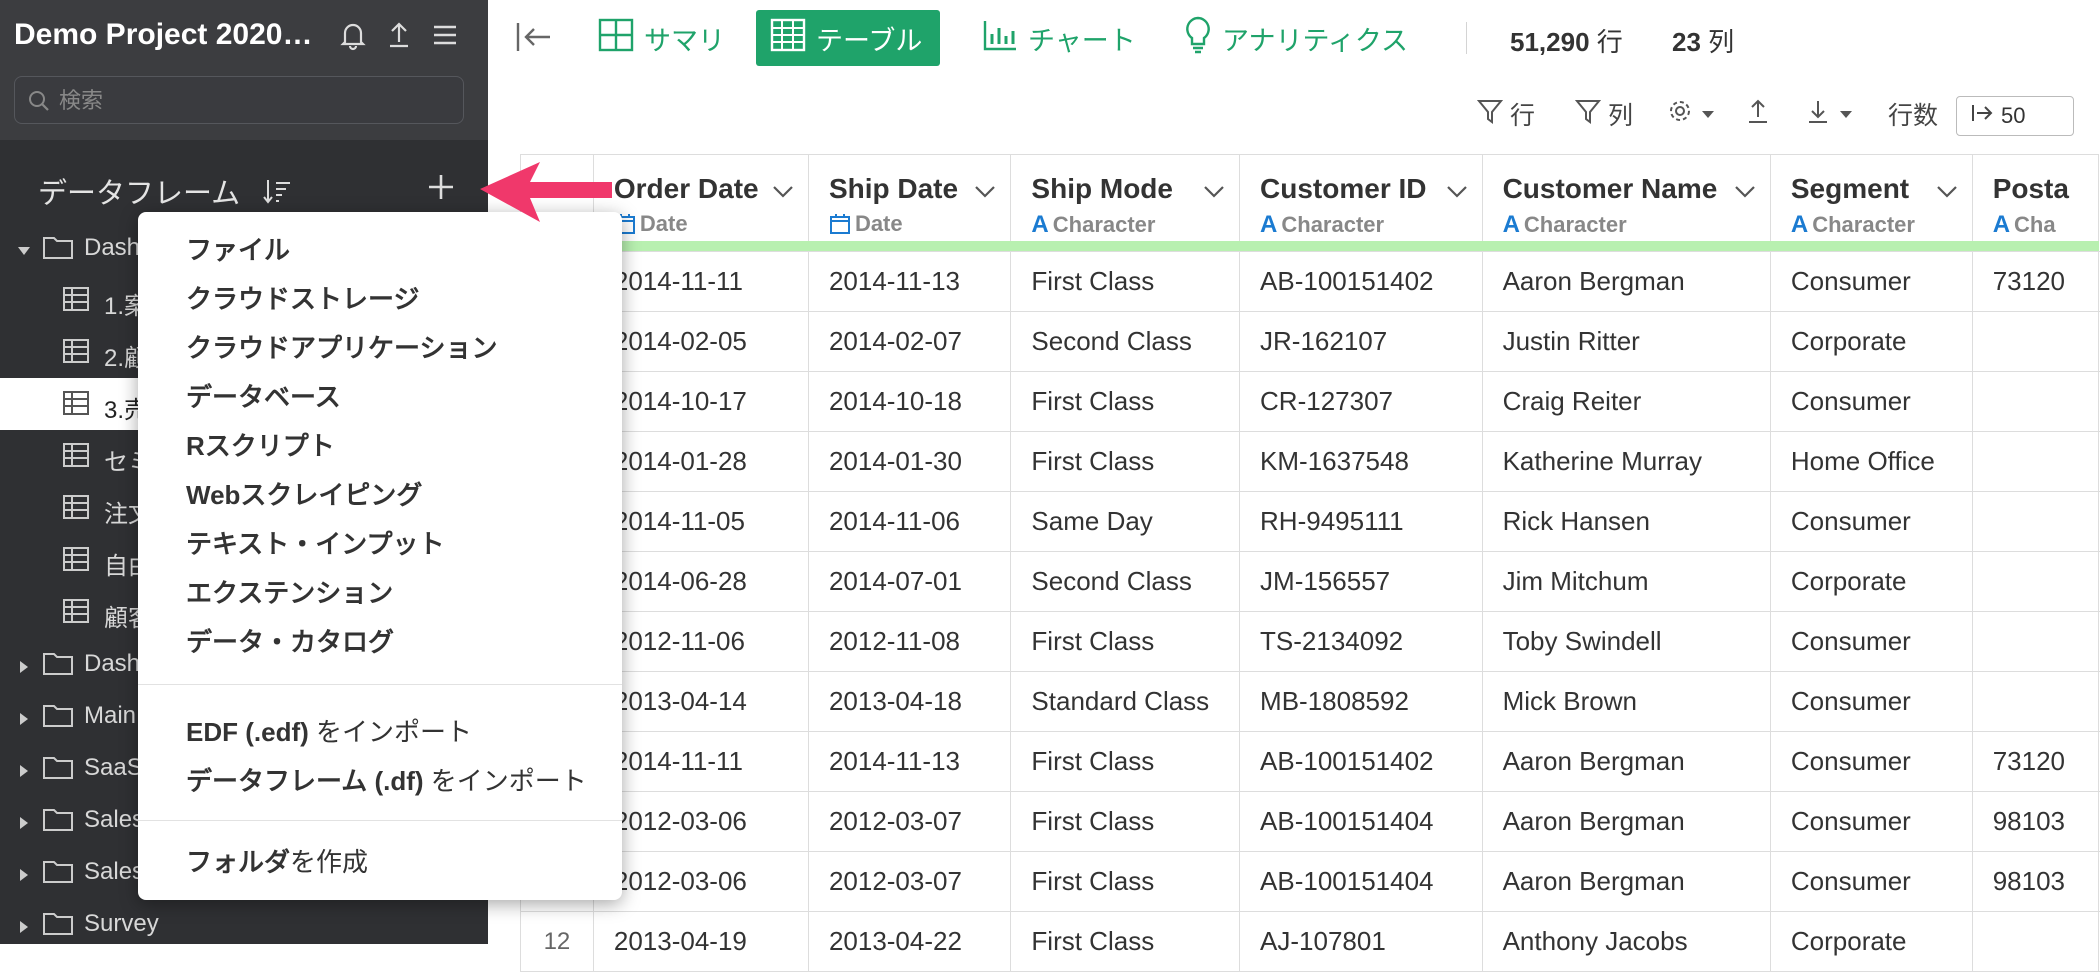  What do you see at coordinates (386, 779) in the screenshot?
I see `menu-item-import-df: データフレーム (.df) をインポート` at bounding box center [386, 779].